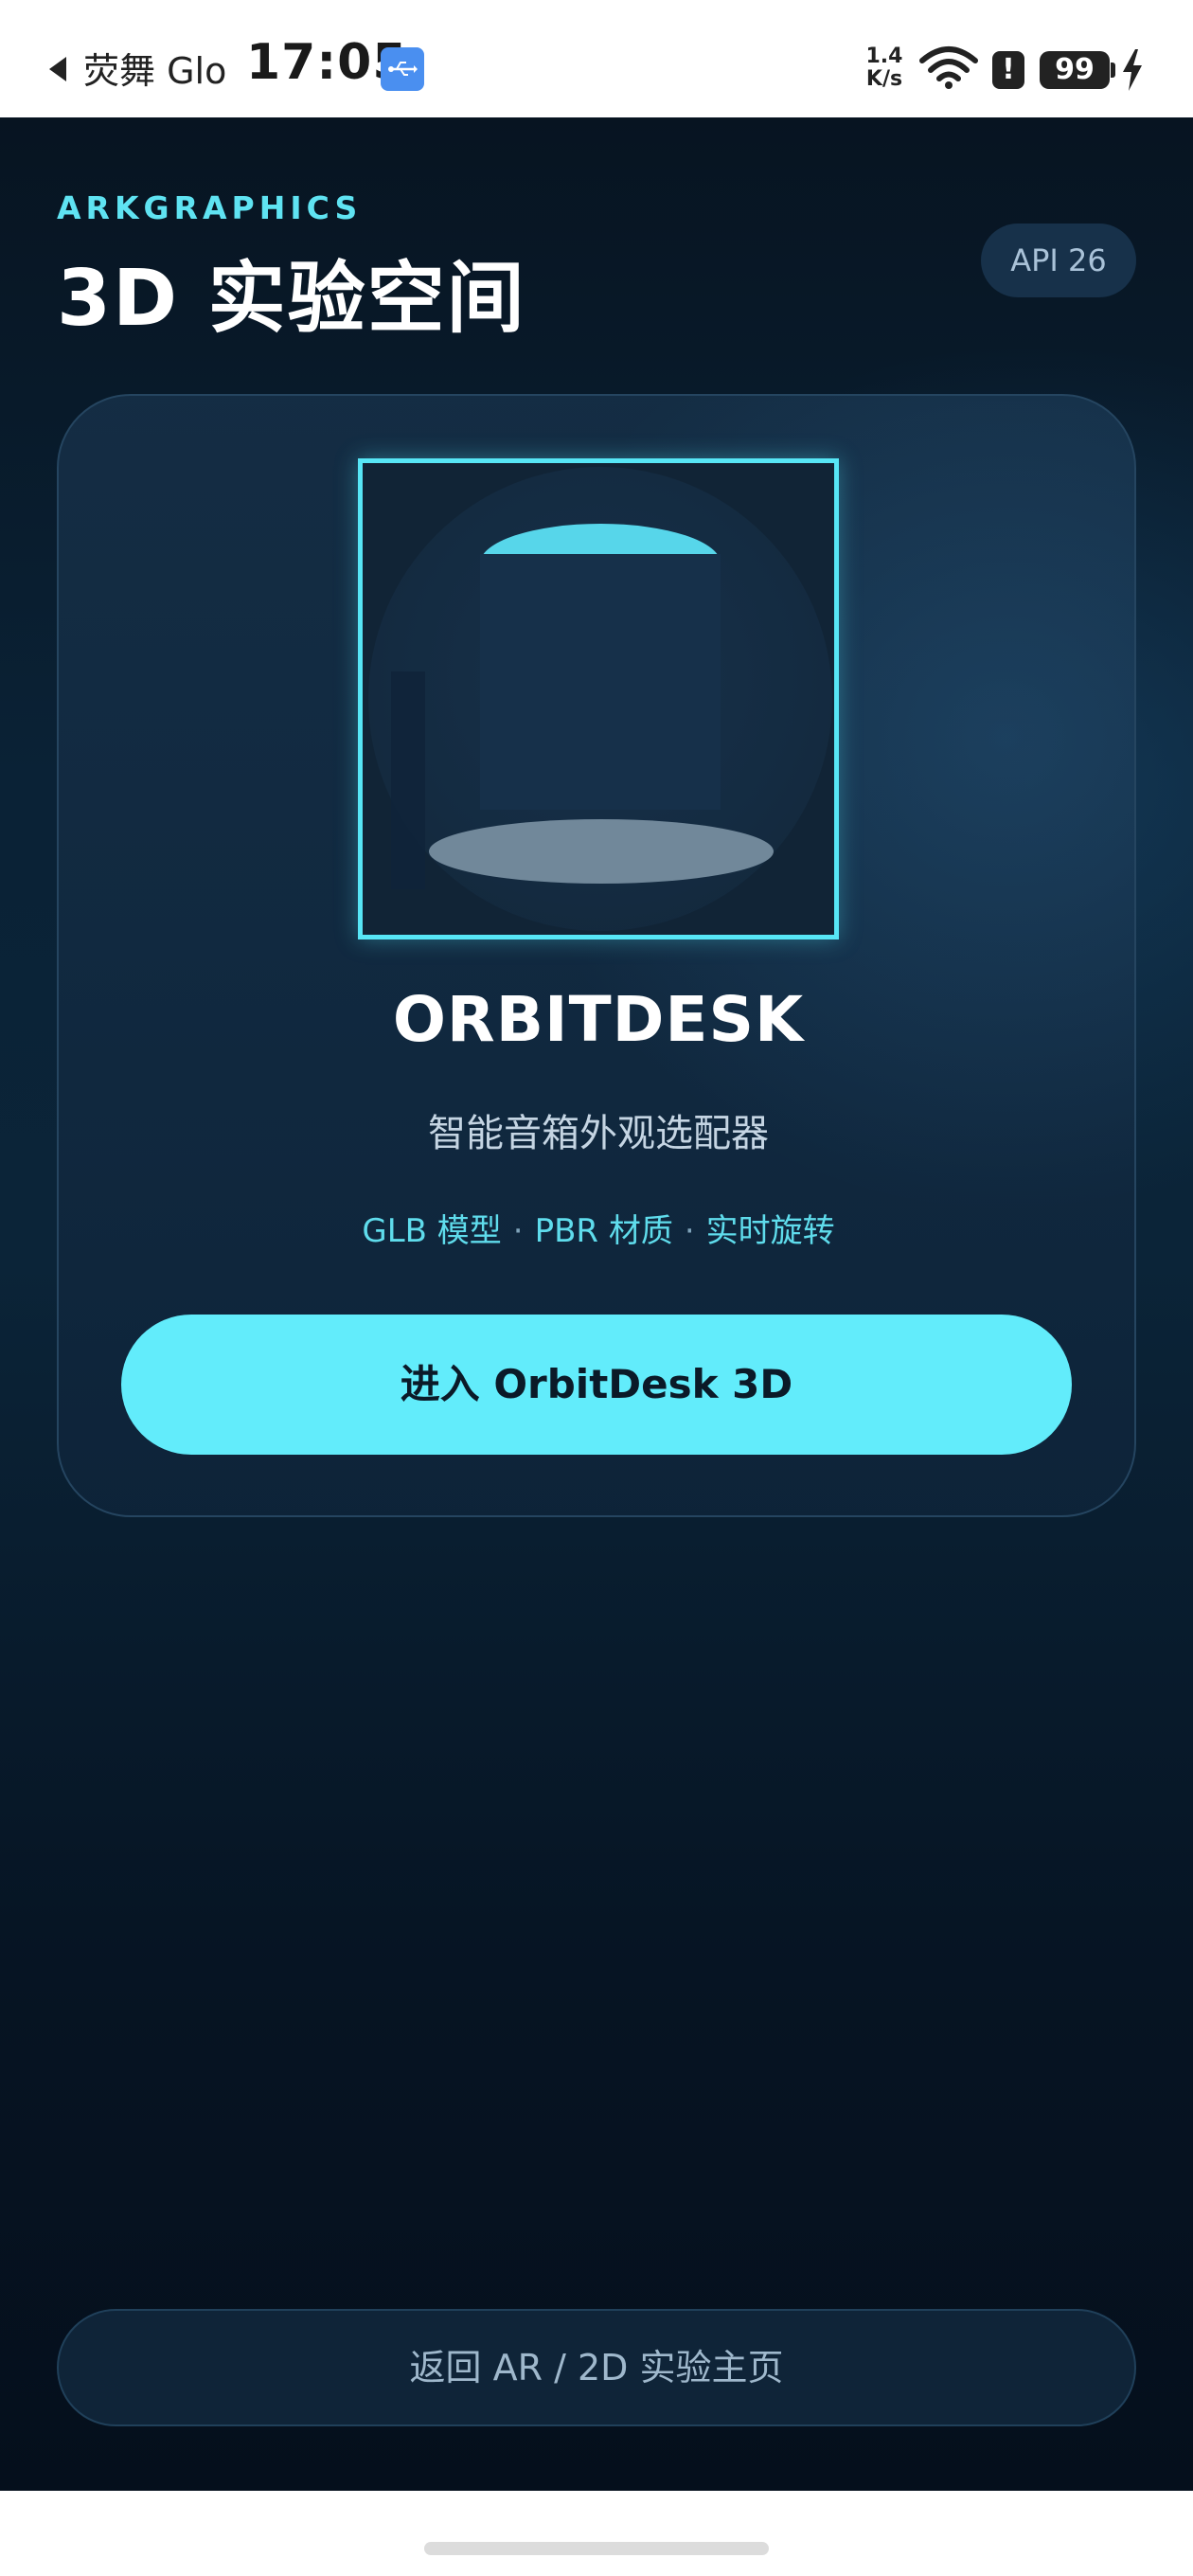 Image resolution: width=1193 pixels, height=2576 pixels. What do you see at coordinates (601, 851) in the screenshot?
I see `model-base` at bounding box center [601, 851].